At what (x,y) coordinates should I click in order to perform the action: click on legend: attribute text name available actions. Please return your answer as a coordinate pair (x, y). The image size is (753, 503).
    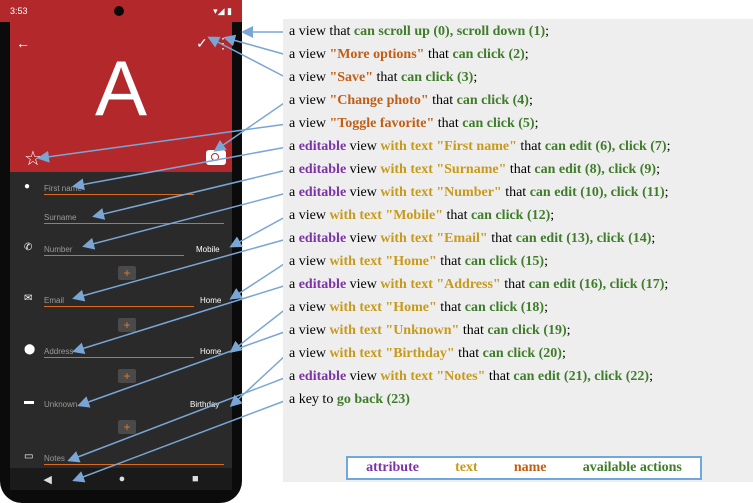
    Looking at the image, I should click on (524, 468).